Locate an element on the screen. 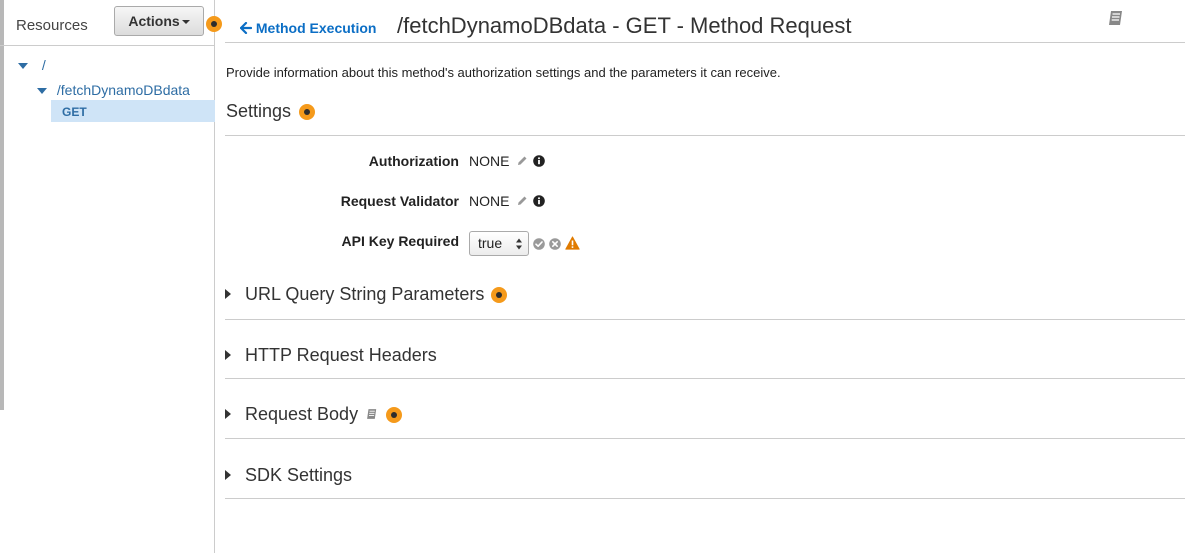 This screenshot has width=1194, height=553. tree-item-root: / is located at coordinates (32, 65).